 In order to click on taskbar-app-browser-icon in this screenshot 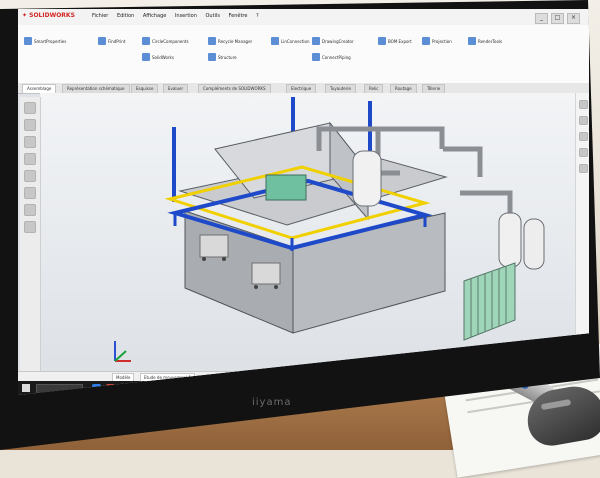, I will do `click(96, 388)`.